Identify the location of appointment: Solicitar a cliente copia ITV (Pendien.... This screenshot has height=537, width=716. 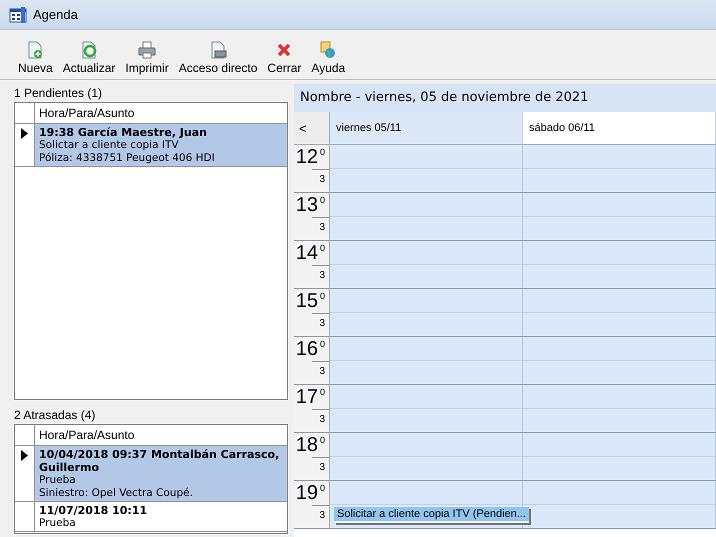
(431, 515).